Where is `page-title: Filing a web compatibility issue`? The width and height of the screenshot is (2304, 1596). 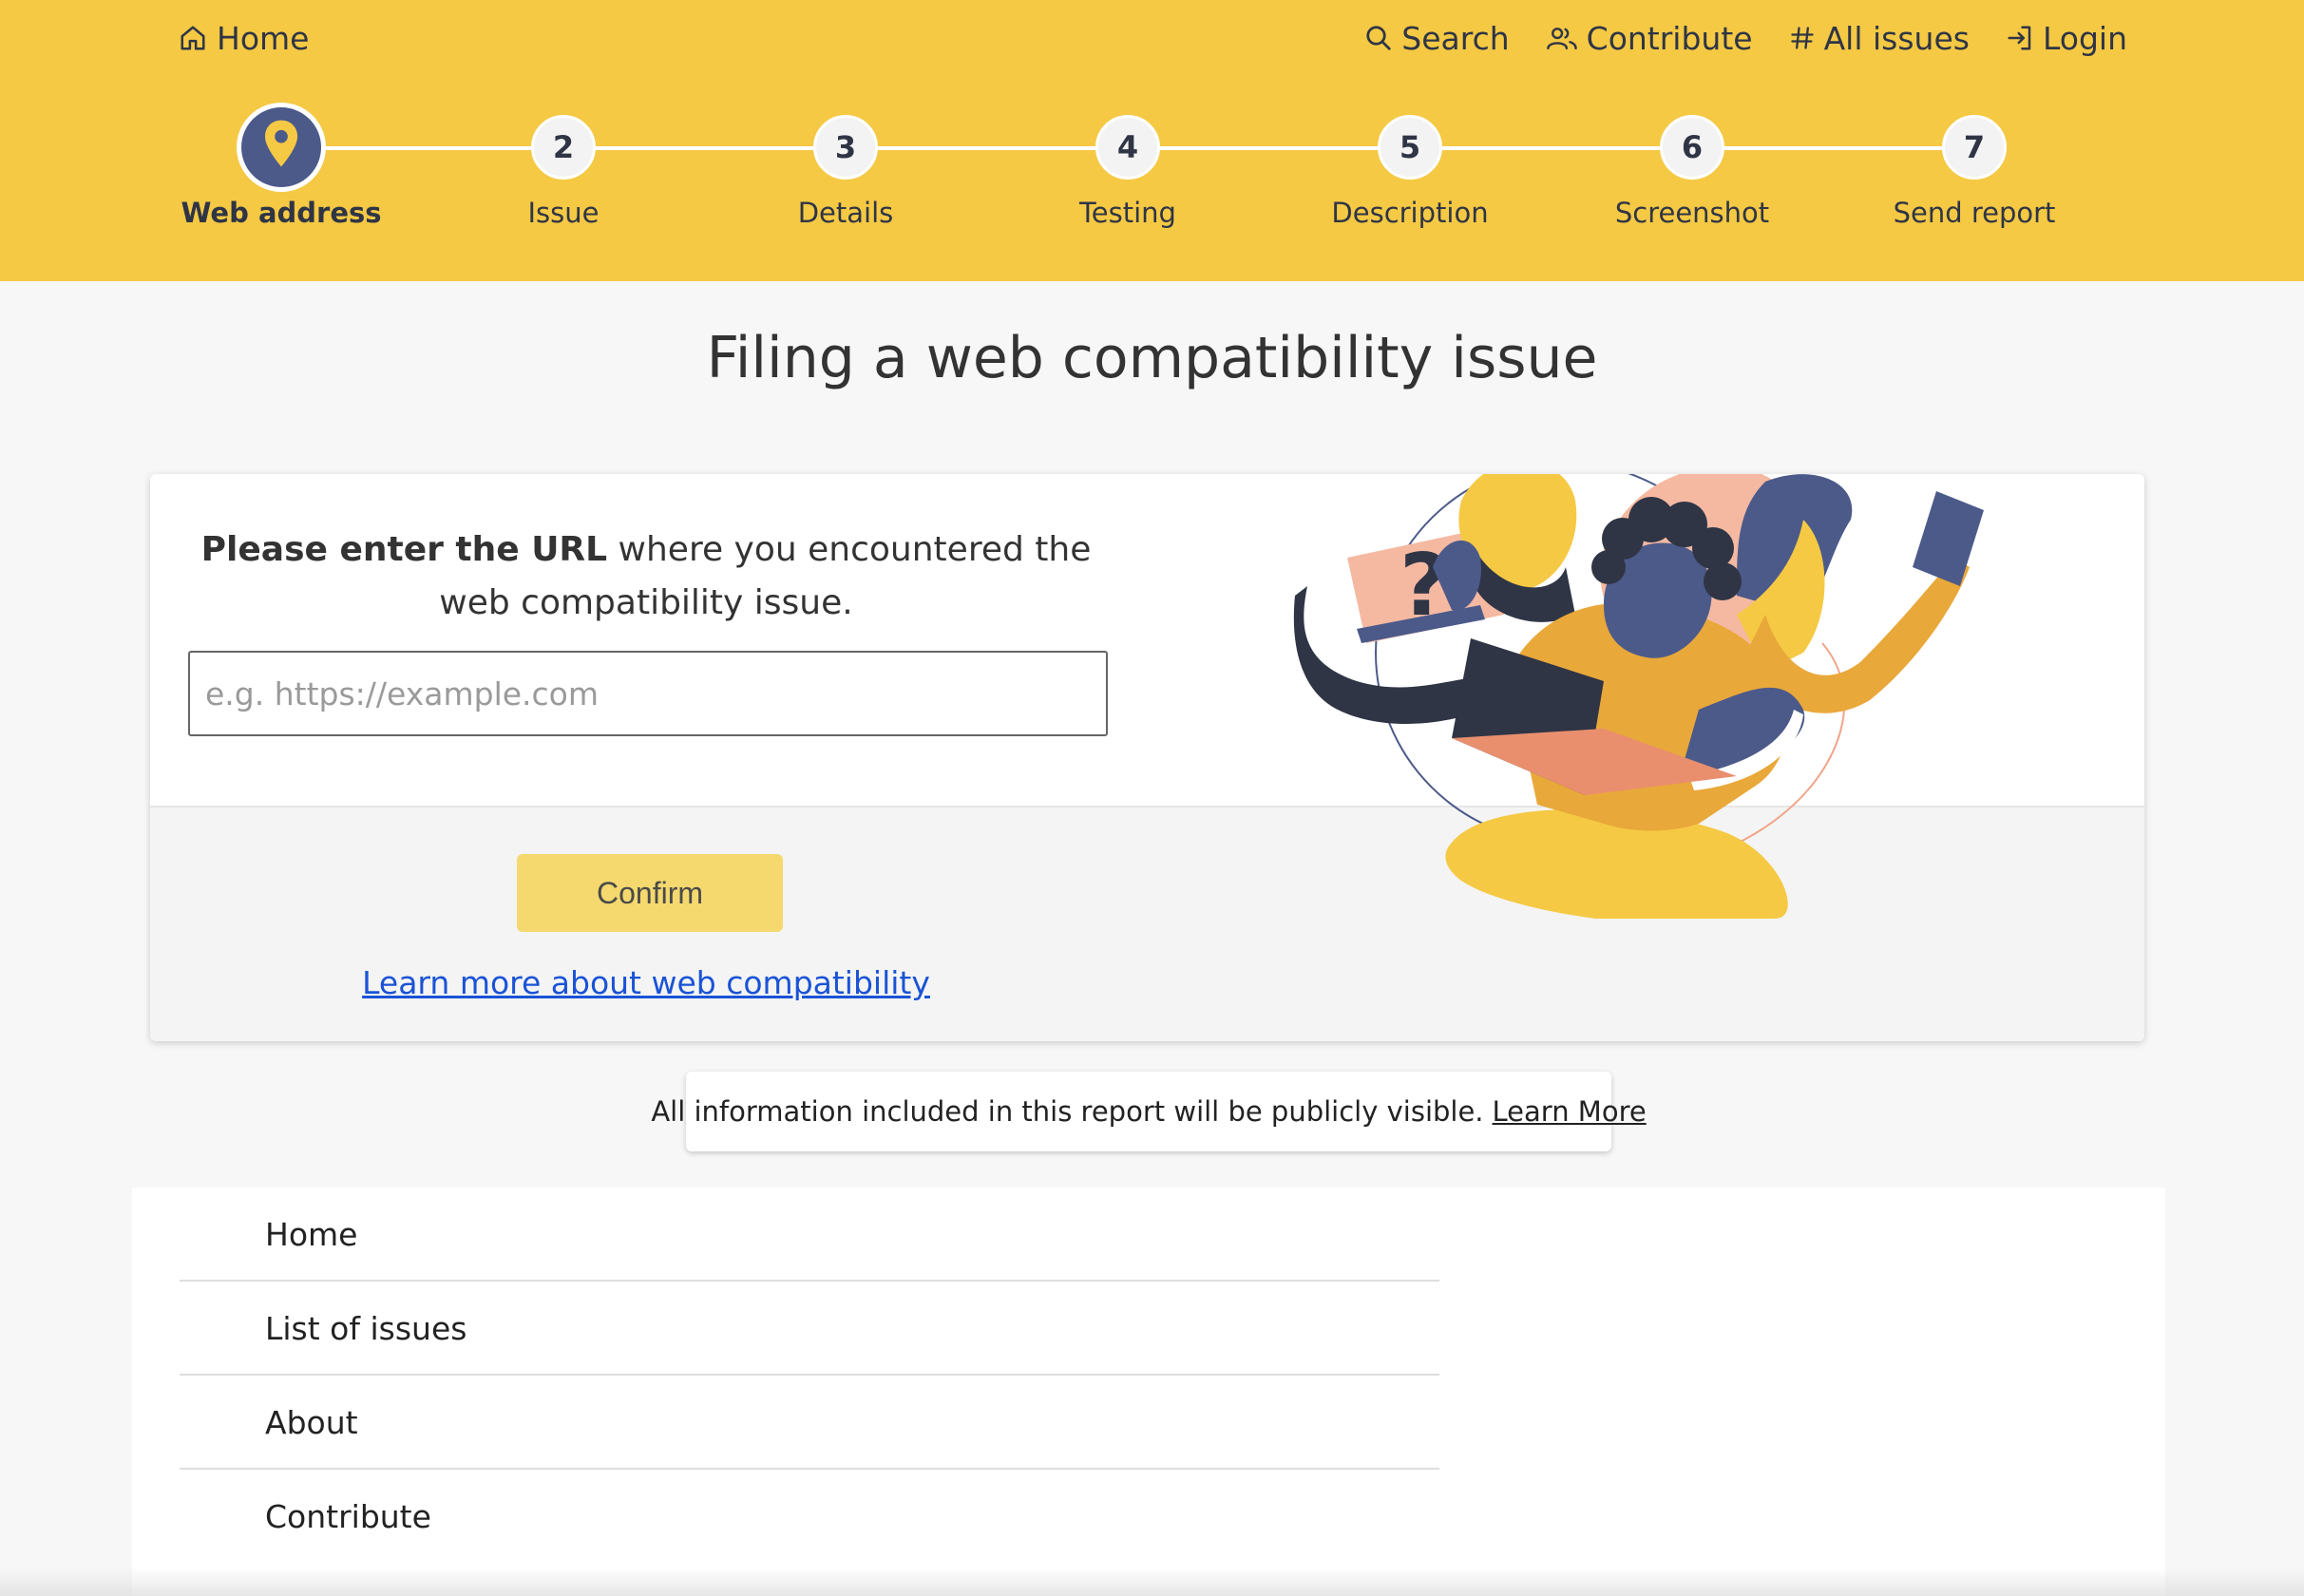
page-title: Filing a web compatibility issue is located at coordinates (1152, 358).